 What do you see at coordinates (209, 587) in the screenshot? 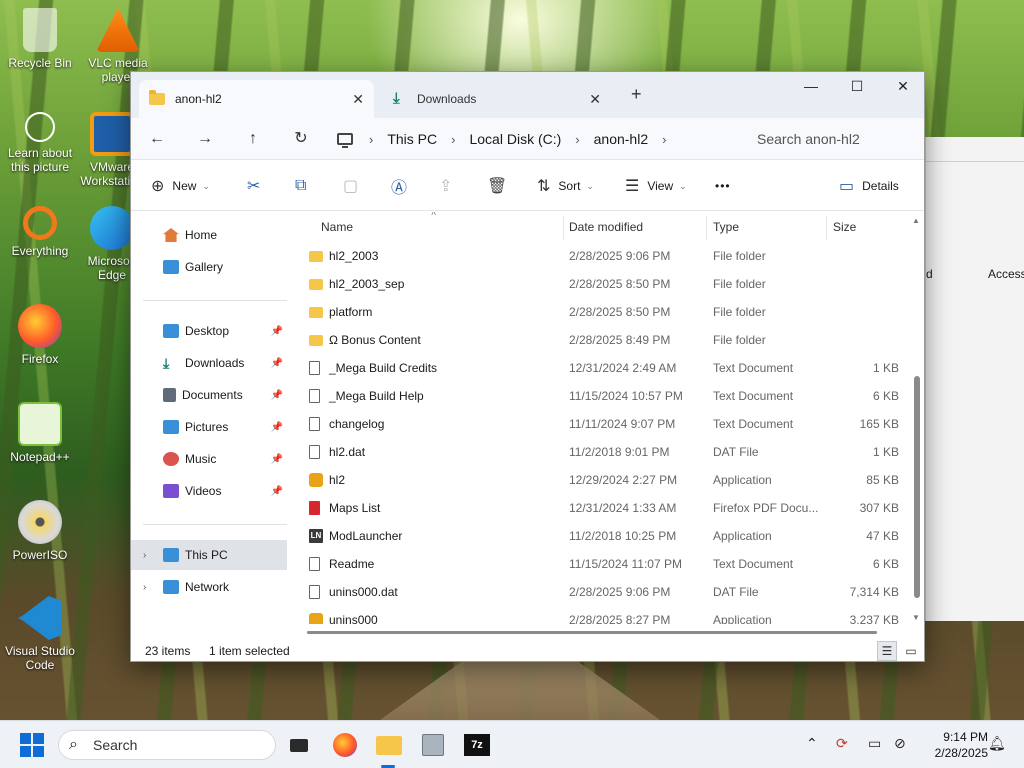
I see `nav-item-network: › Network` at bounding box center [209, 587].